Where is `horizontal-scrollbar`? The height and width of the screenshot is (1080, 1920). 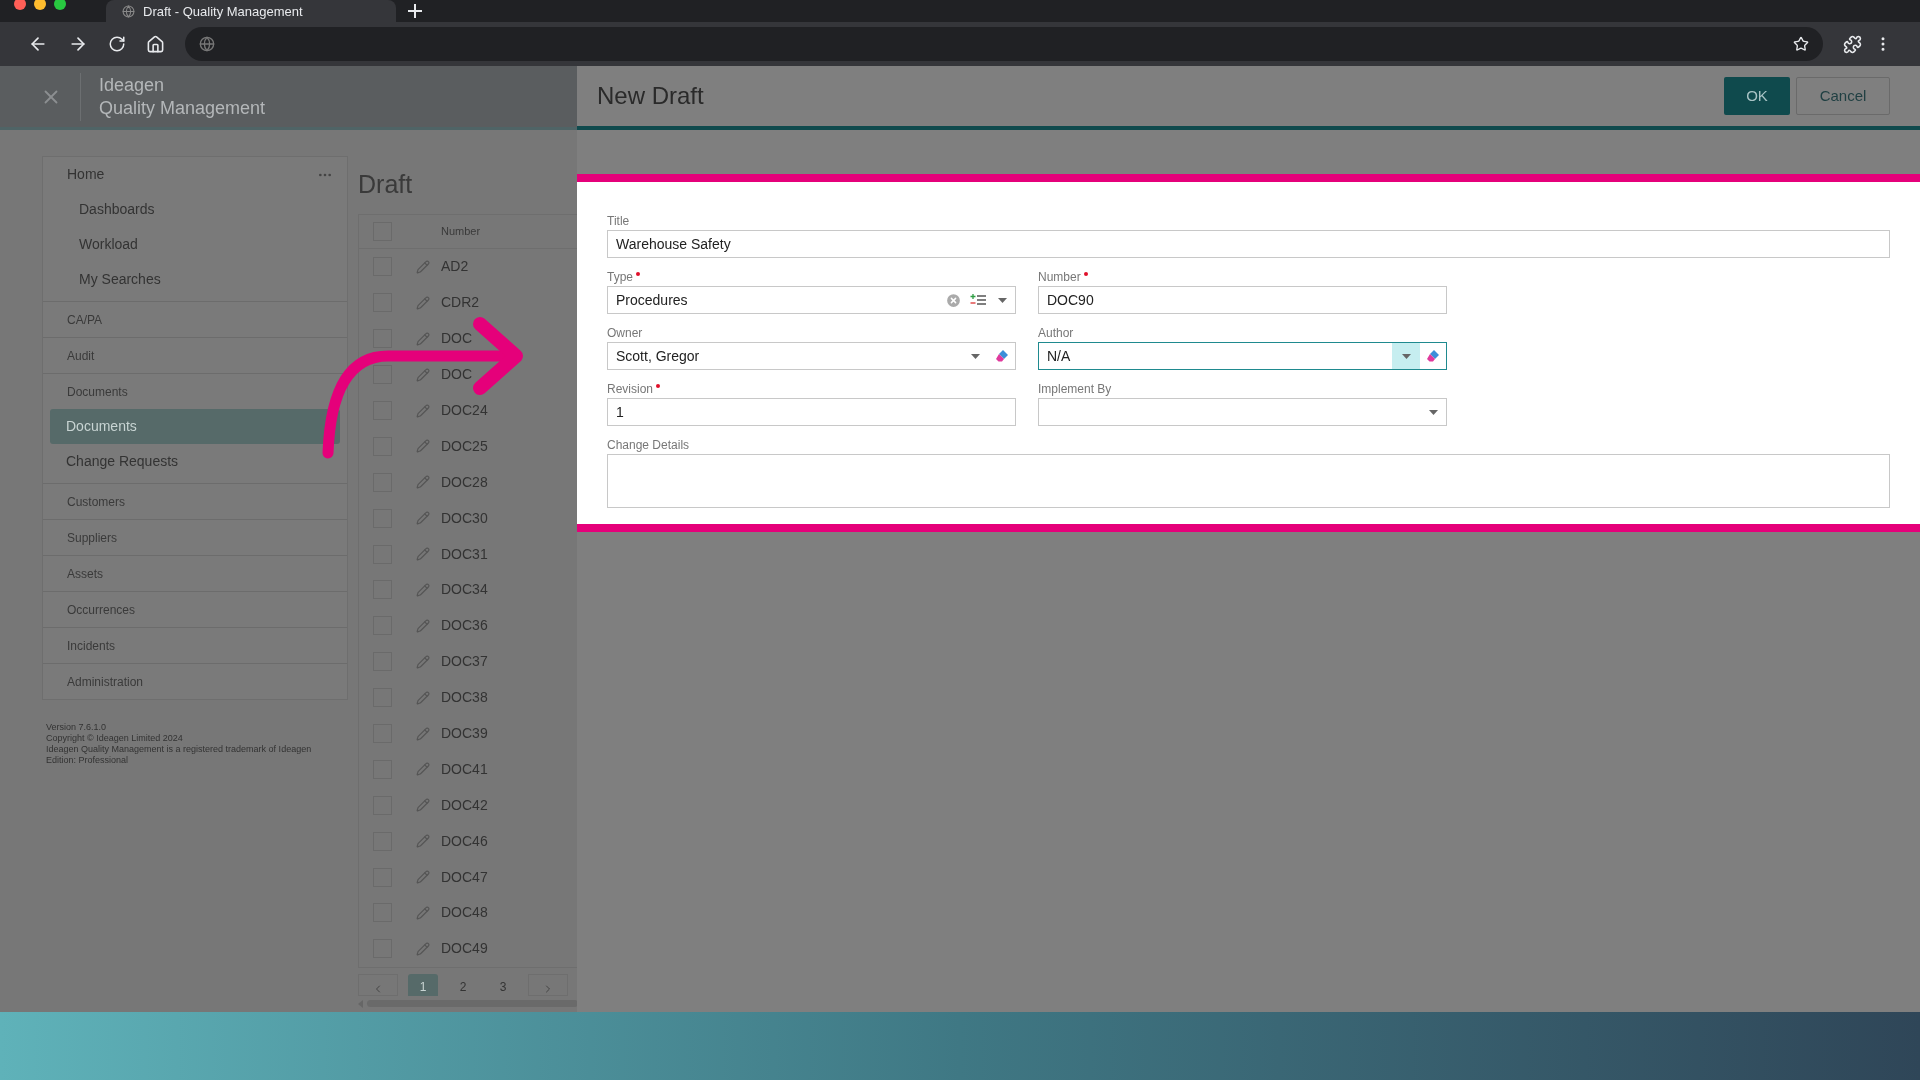 horizontal-scrollbar is located at coordinates (467, 1003).